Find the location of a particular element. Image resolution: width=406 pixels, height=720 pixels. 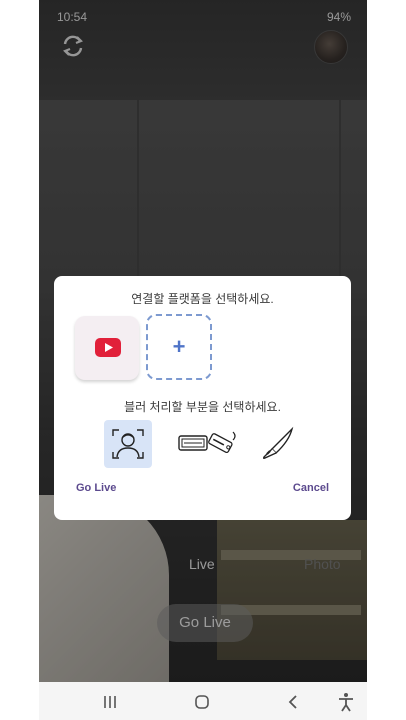

system-nav-bar is located at coordinates (203, 701).